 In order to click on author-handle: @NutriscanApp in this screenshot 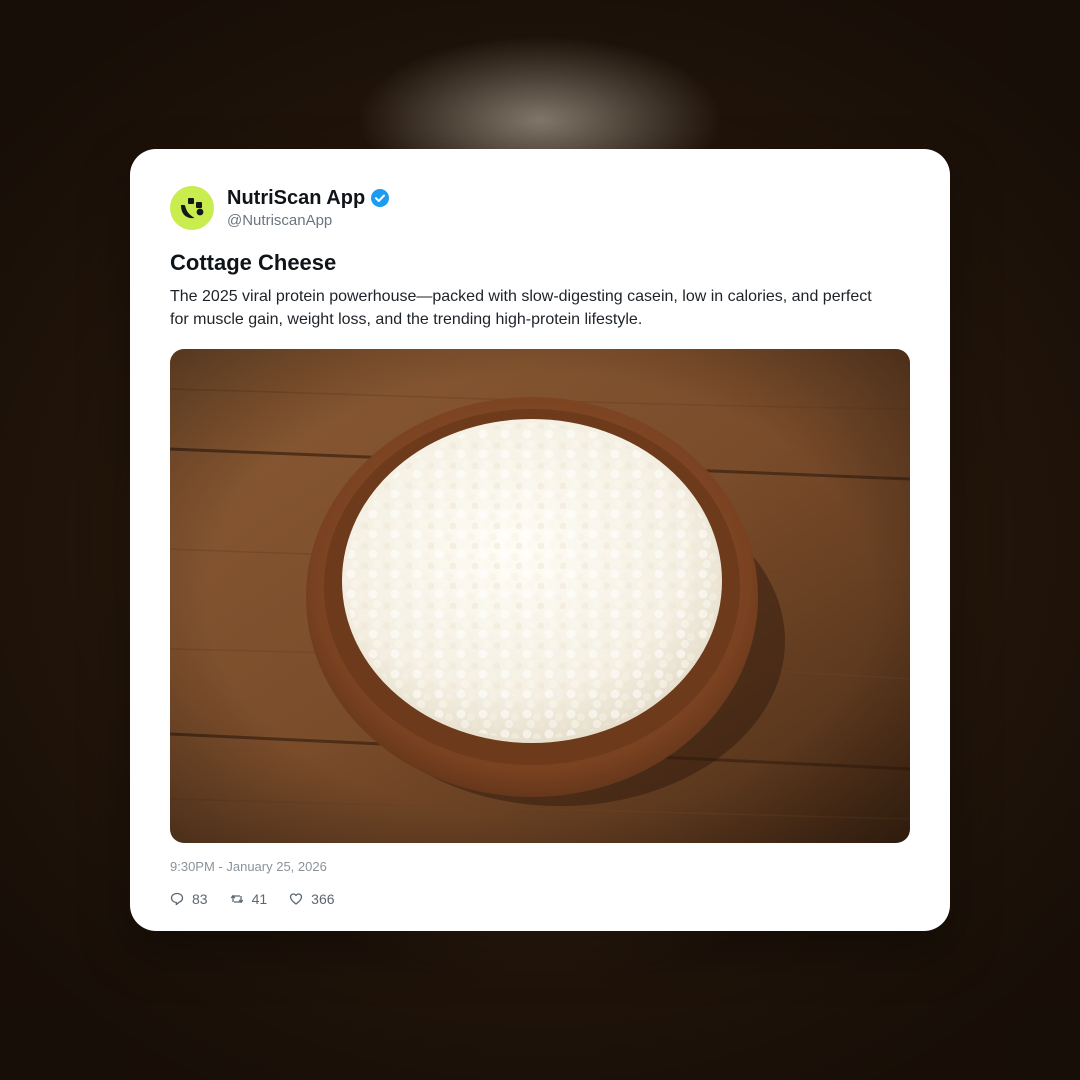, I will do `click(308, 221)`.